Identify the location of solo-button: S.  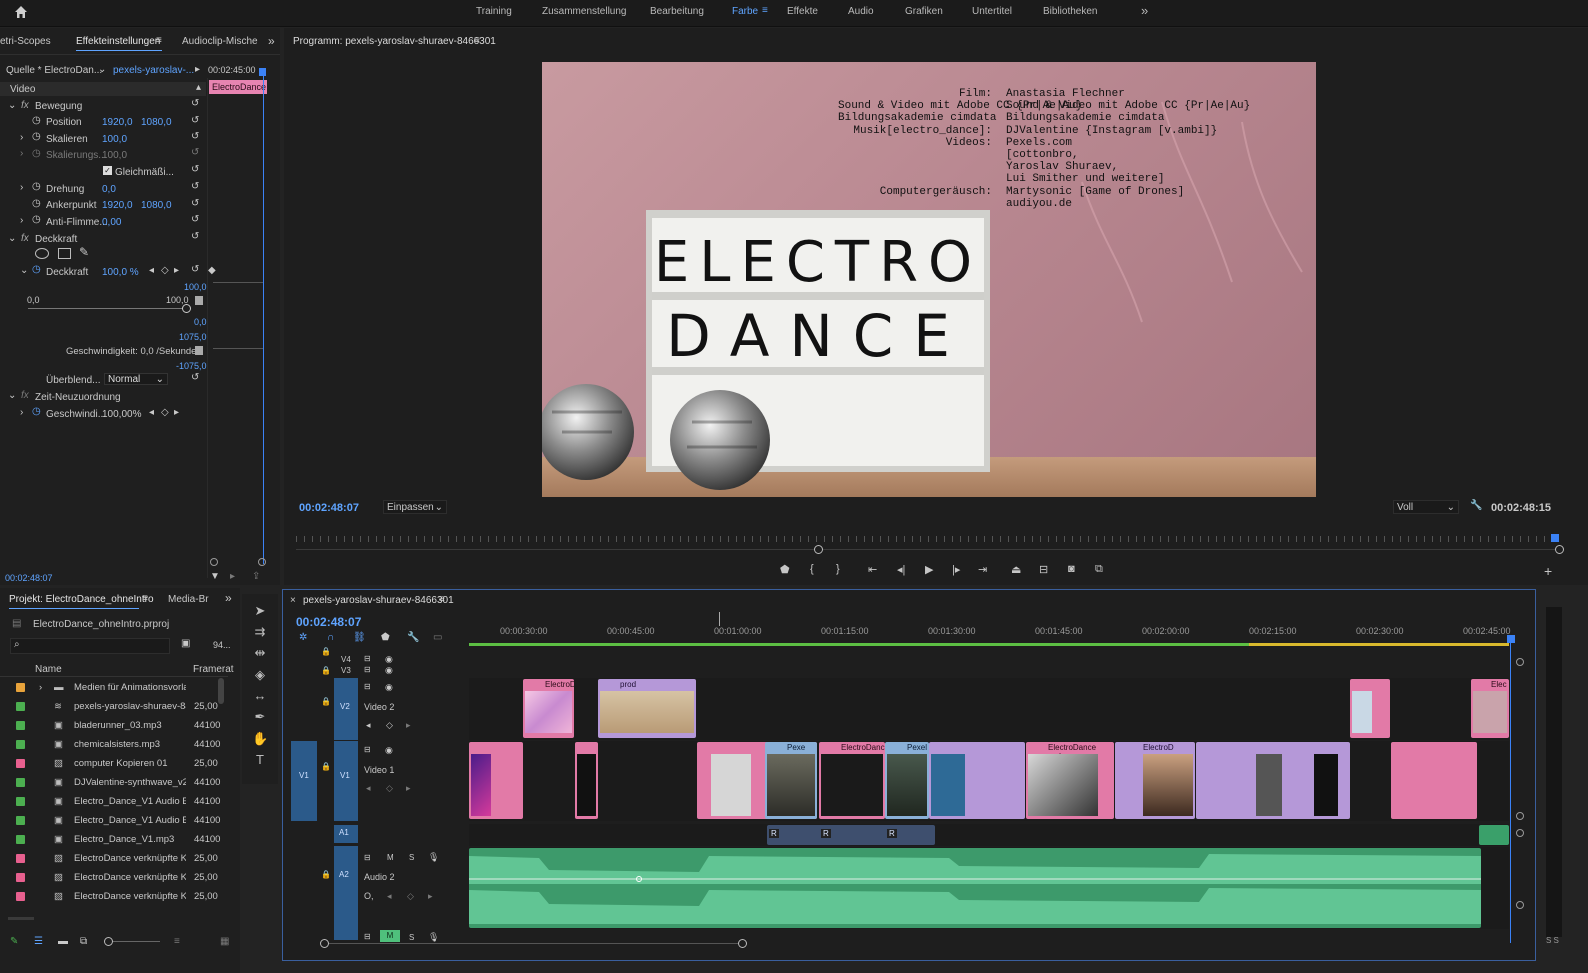
(411, 857).